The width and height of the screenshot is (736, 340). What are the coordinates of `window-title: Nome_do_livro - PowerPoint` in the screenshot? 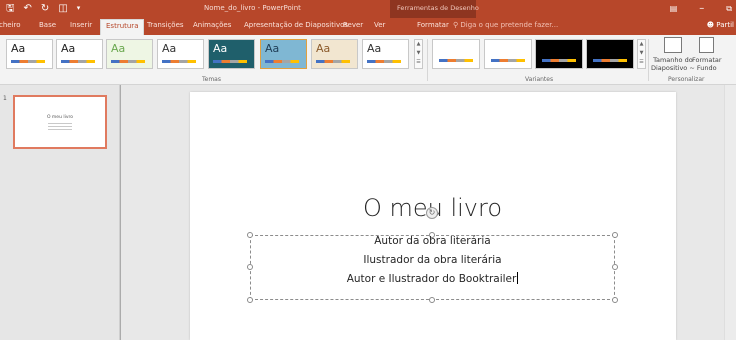 It's located at (252, 8).